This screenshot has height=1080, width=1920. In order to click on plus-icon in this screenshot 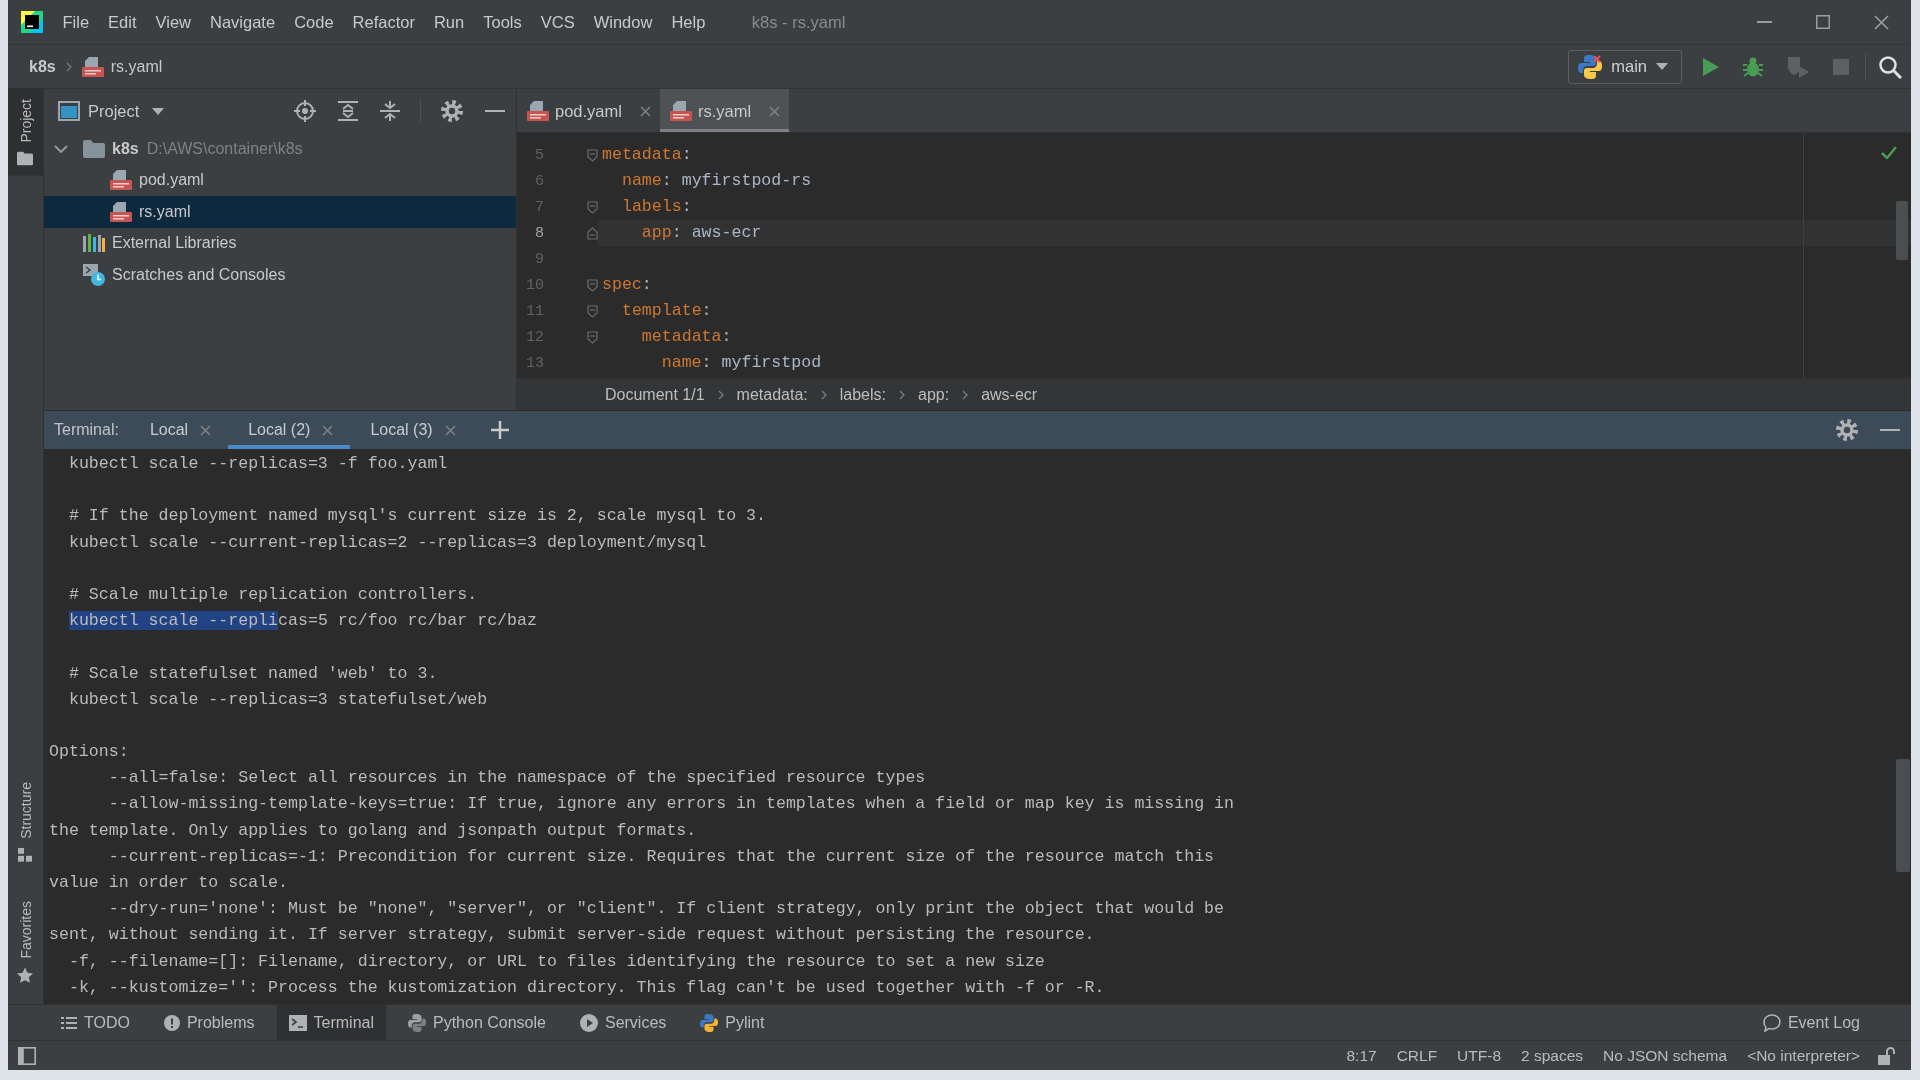, I will do `click(499, 430)`.